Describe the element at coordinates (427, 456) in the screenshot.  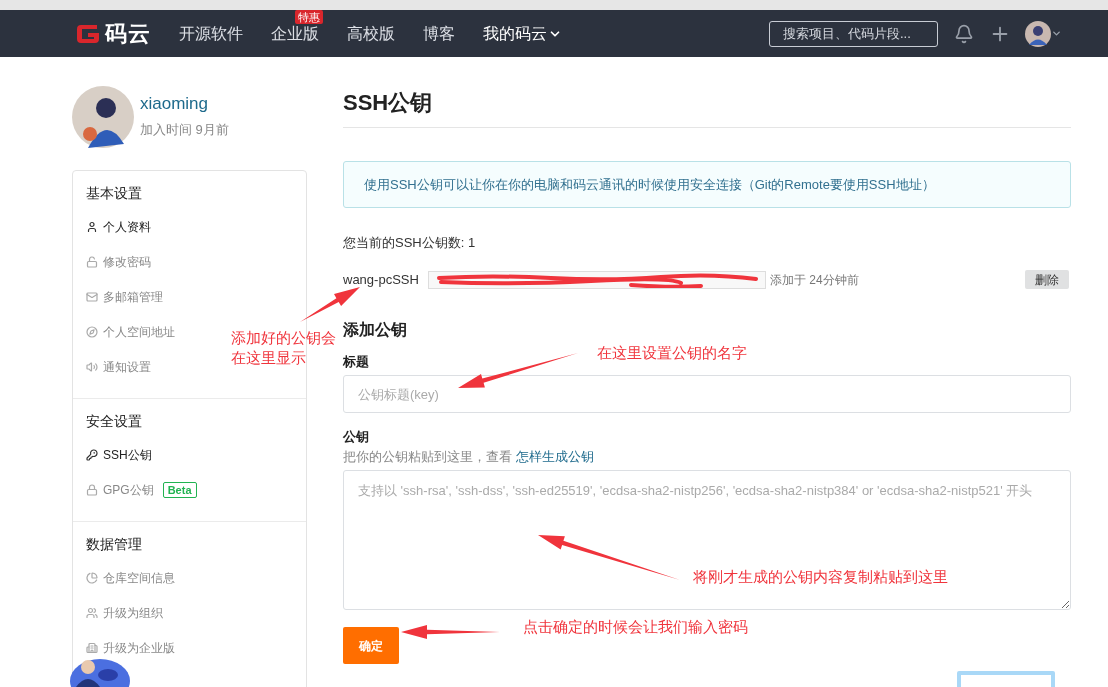
I see `field-hint: 把你的公钥粘贴到这里，查看` at that location.